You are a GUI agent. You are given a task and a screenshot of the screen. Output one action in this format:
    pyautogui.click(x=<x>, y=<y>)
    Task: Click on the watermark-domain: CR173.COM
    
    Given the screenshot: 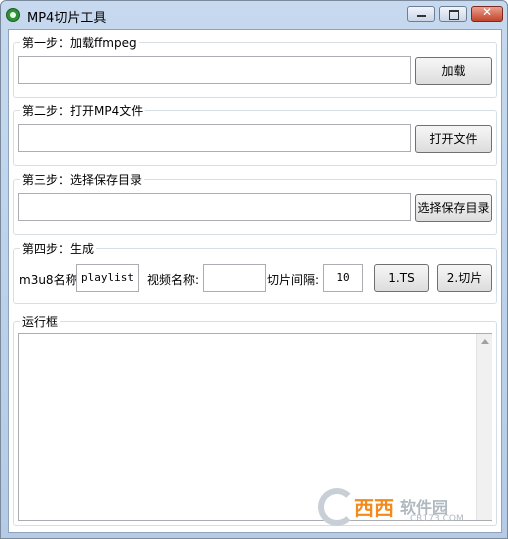 What is the action you would take?
    pyautogui.click(x=437, y=519)
    